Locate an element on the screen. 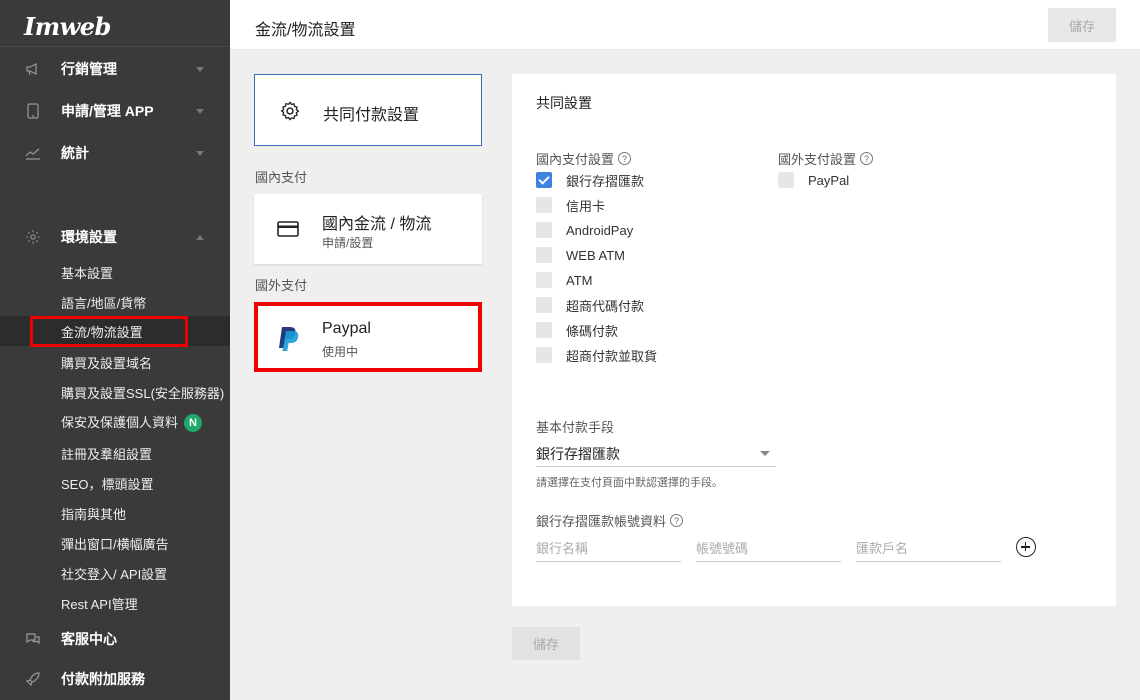 Image resolution: width=1140 pixels, height=700 pixels. domestic-payment-card: 國內金流 / 物流 申請/設置 is located at coordinates (368, 229).